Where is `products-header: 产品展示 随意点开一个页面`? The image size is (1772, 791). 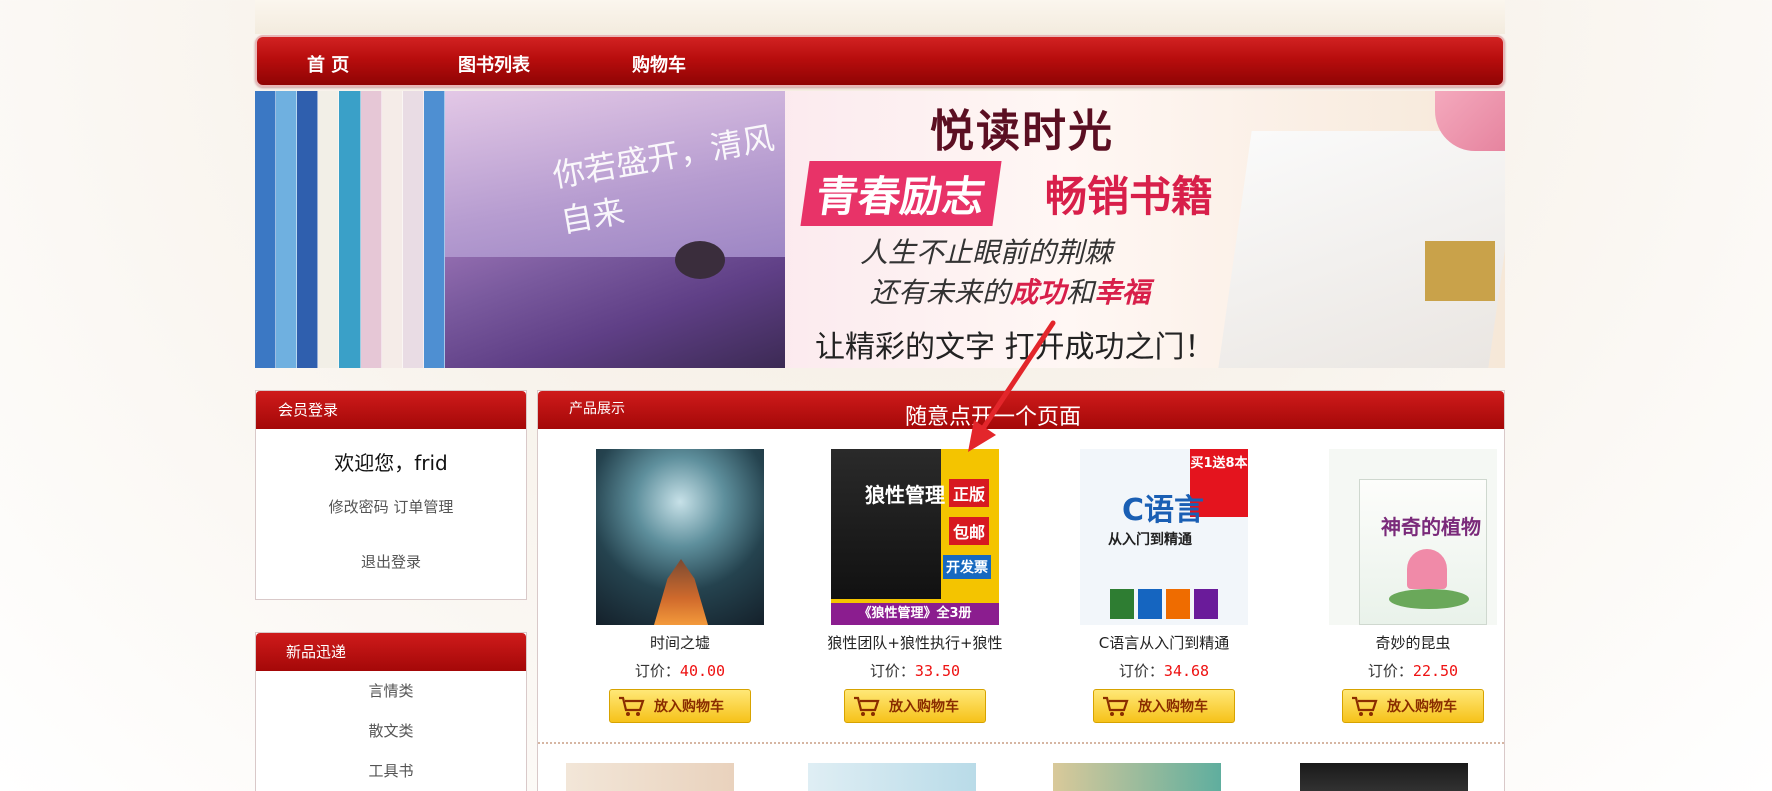
products-header: 产品展示 随意点开一个页面 is located at coordinates (1021, 410).